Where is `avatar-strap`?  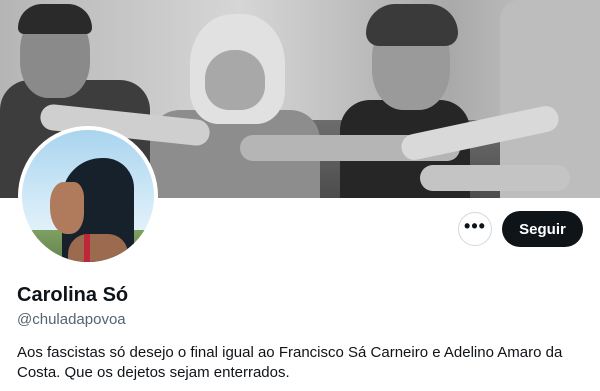 avatar-strap is located at coordinates (87, 248).